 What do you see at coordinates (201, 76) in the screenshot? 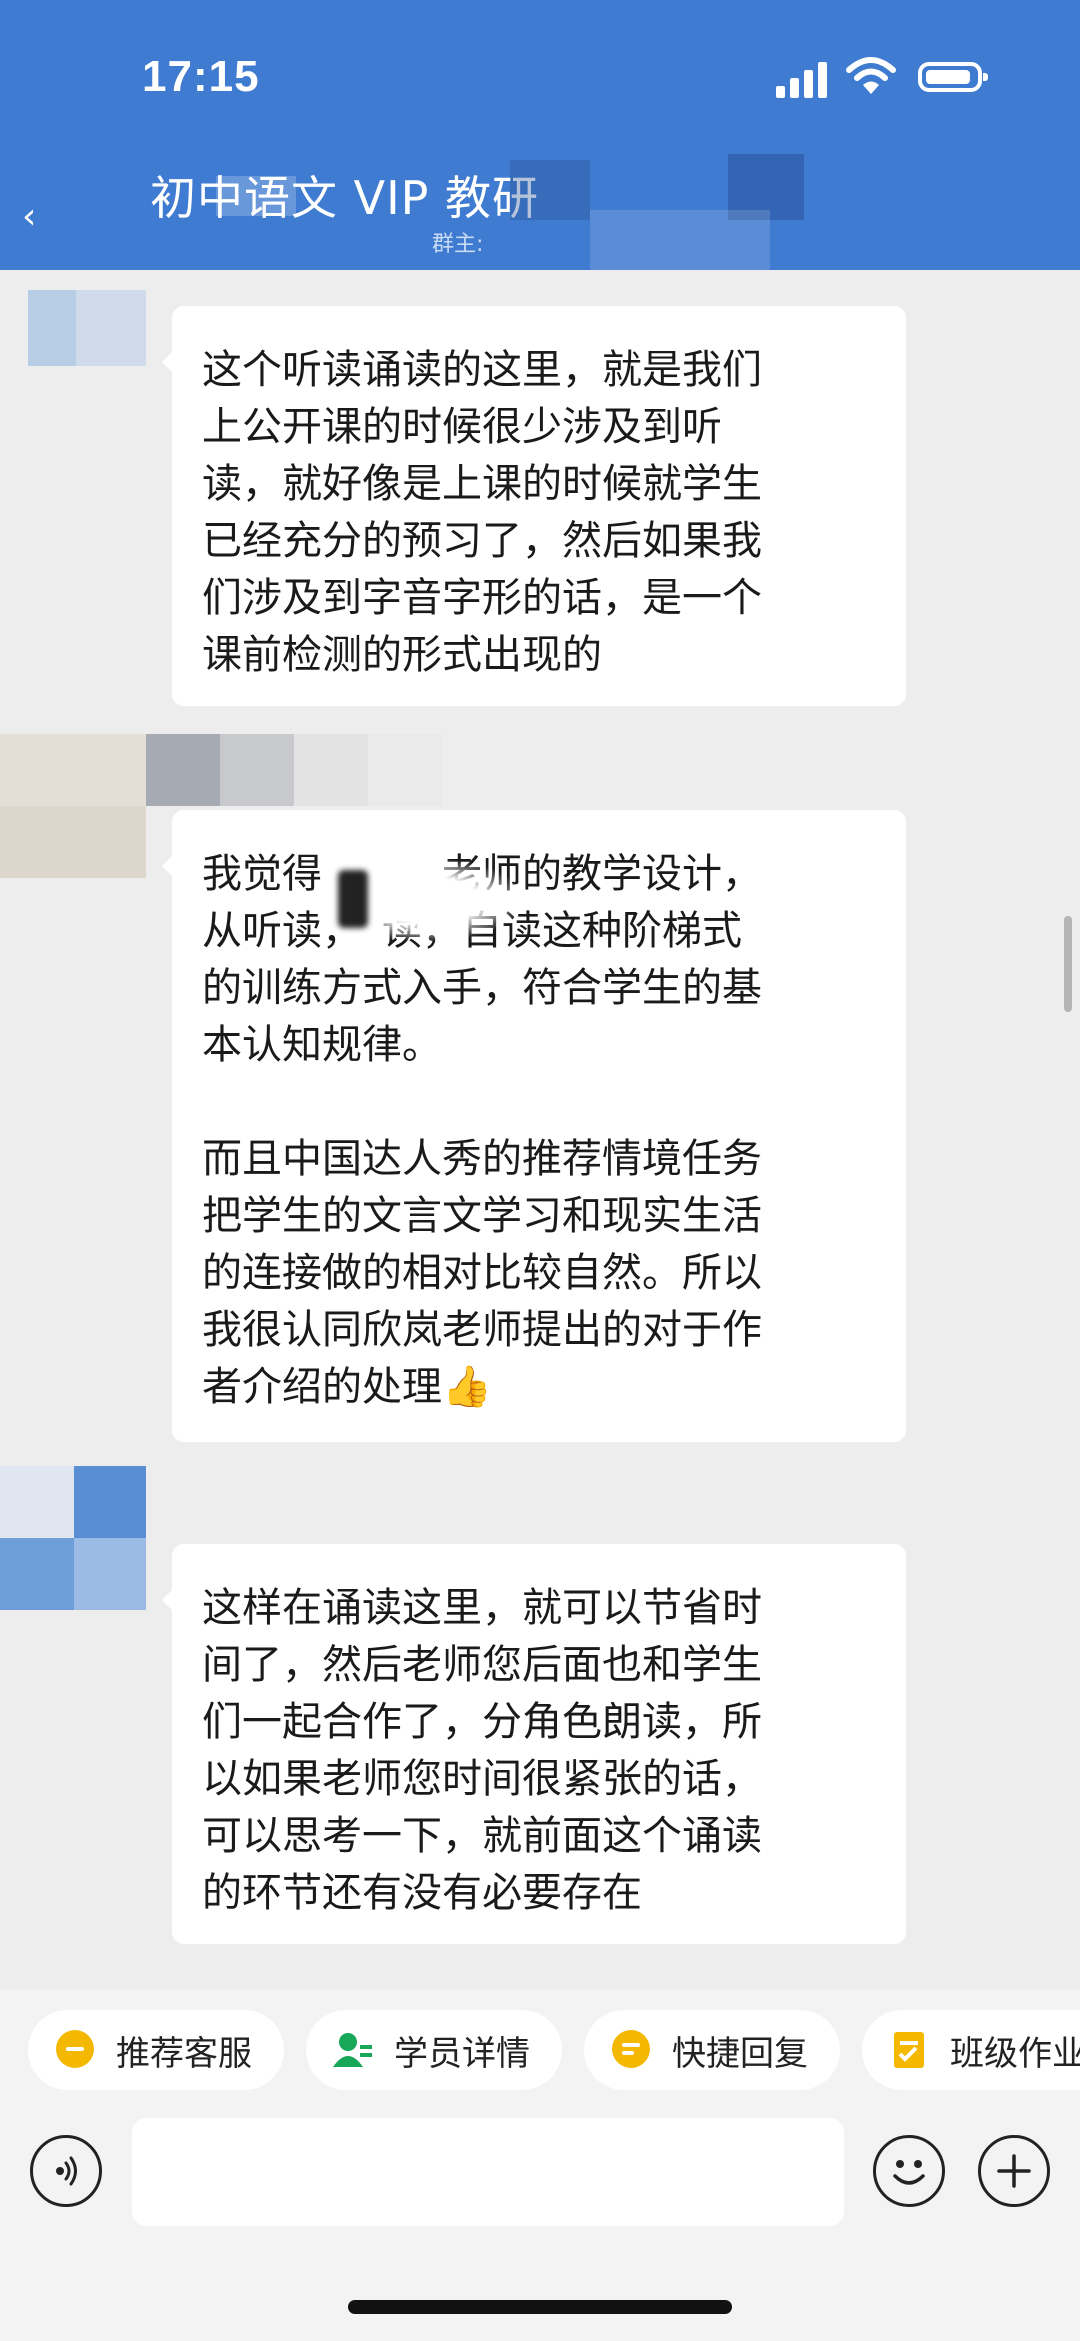
I see `status-time: 17:15` at bounding box center [201, 76].